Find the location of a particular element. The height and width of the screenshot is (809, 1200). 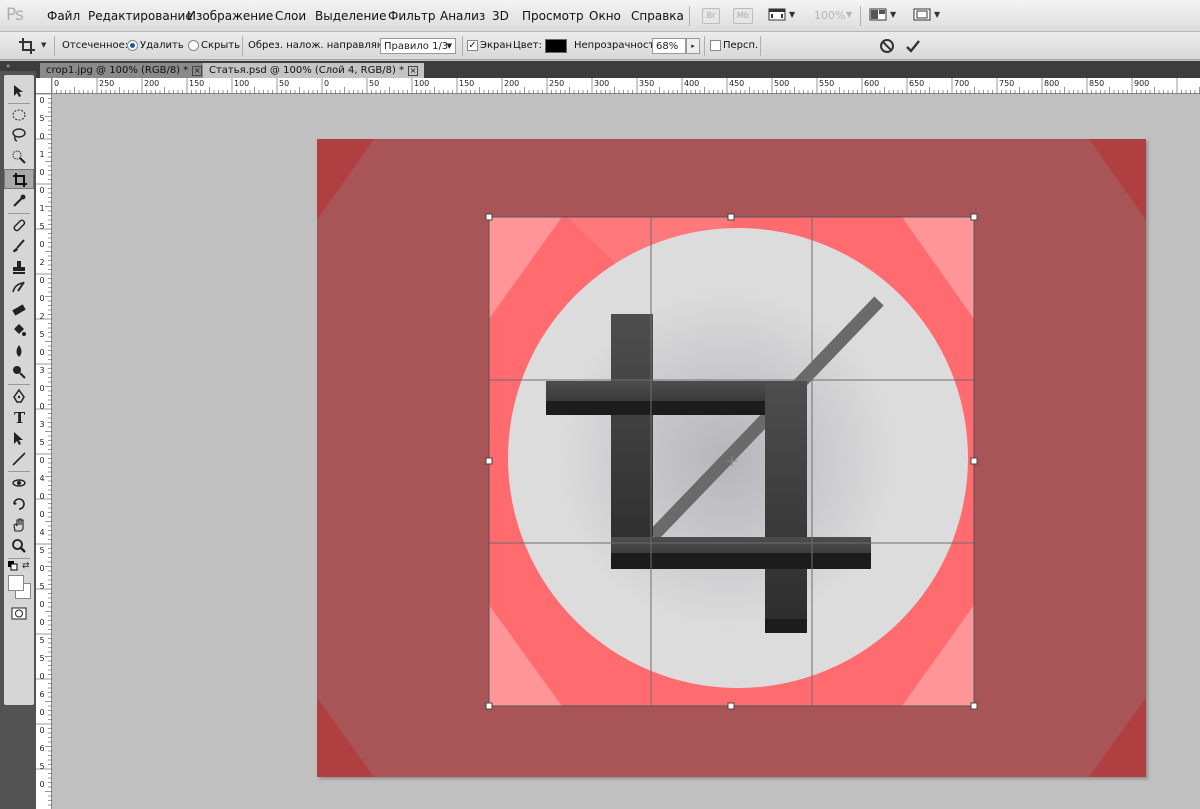

opacity-input: 68% is located at coordinates (669, 46).